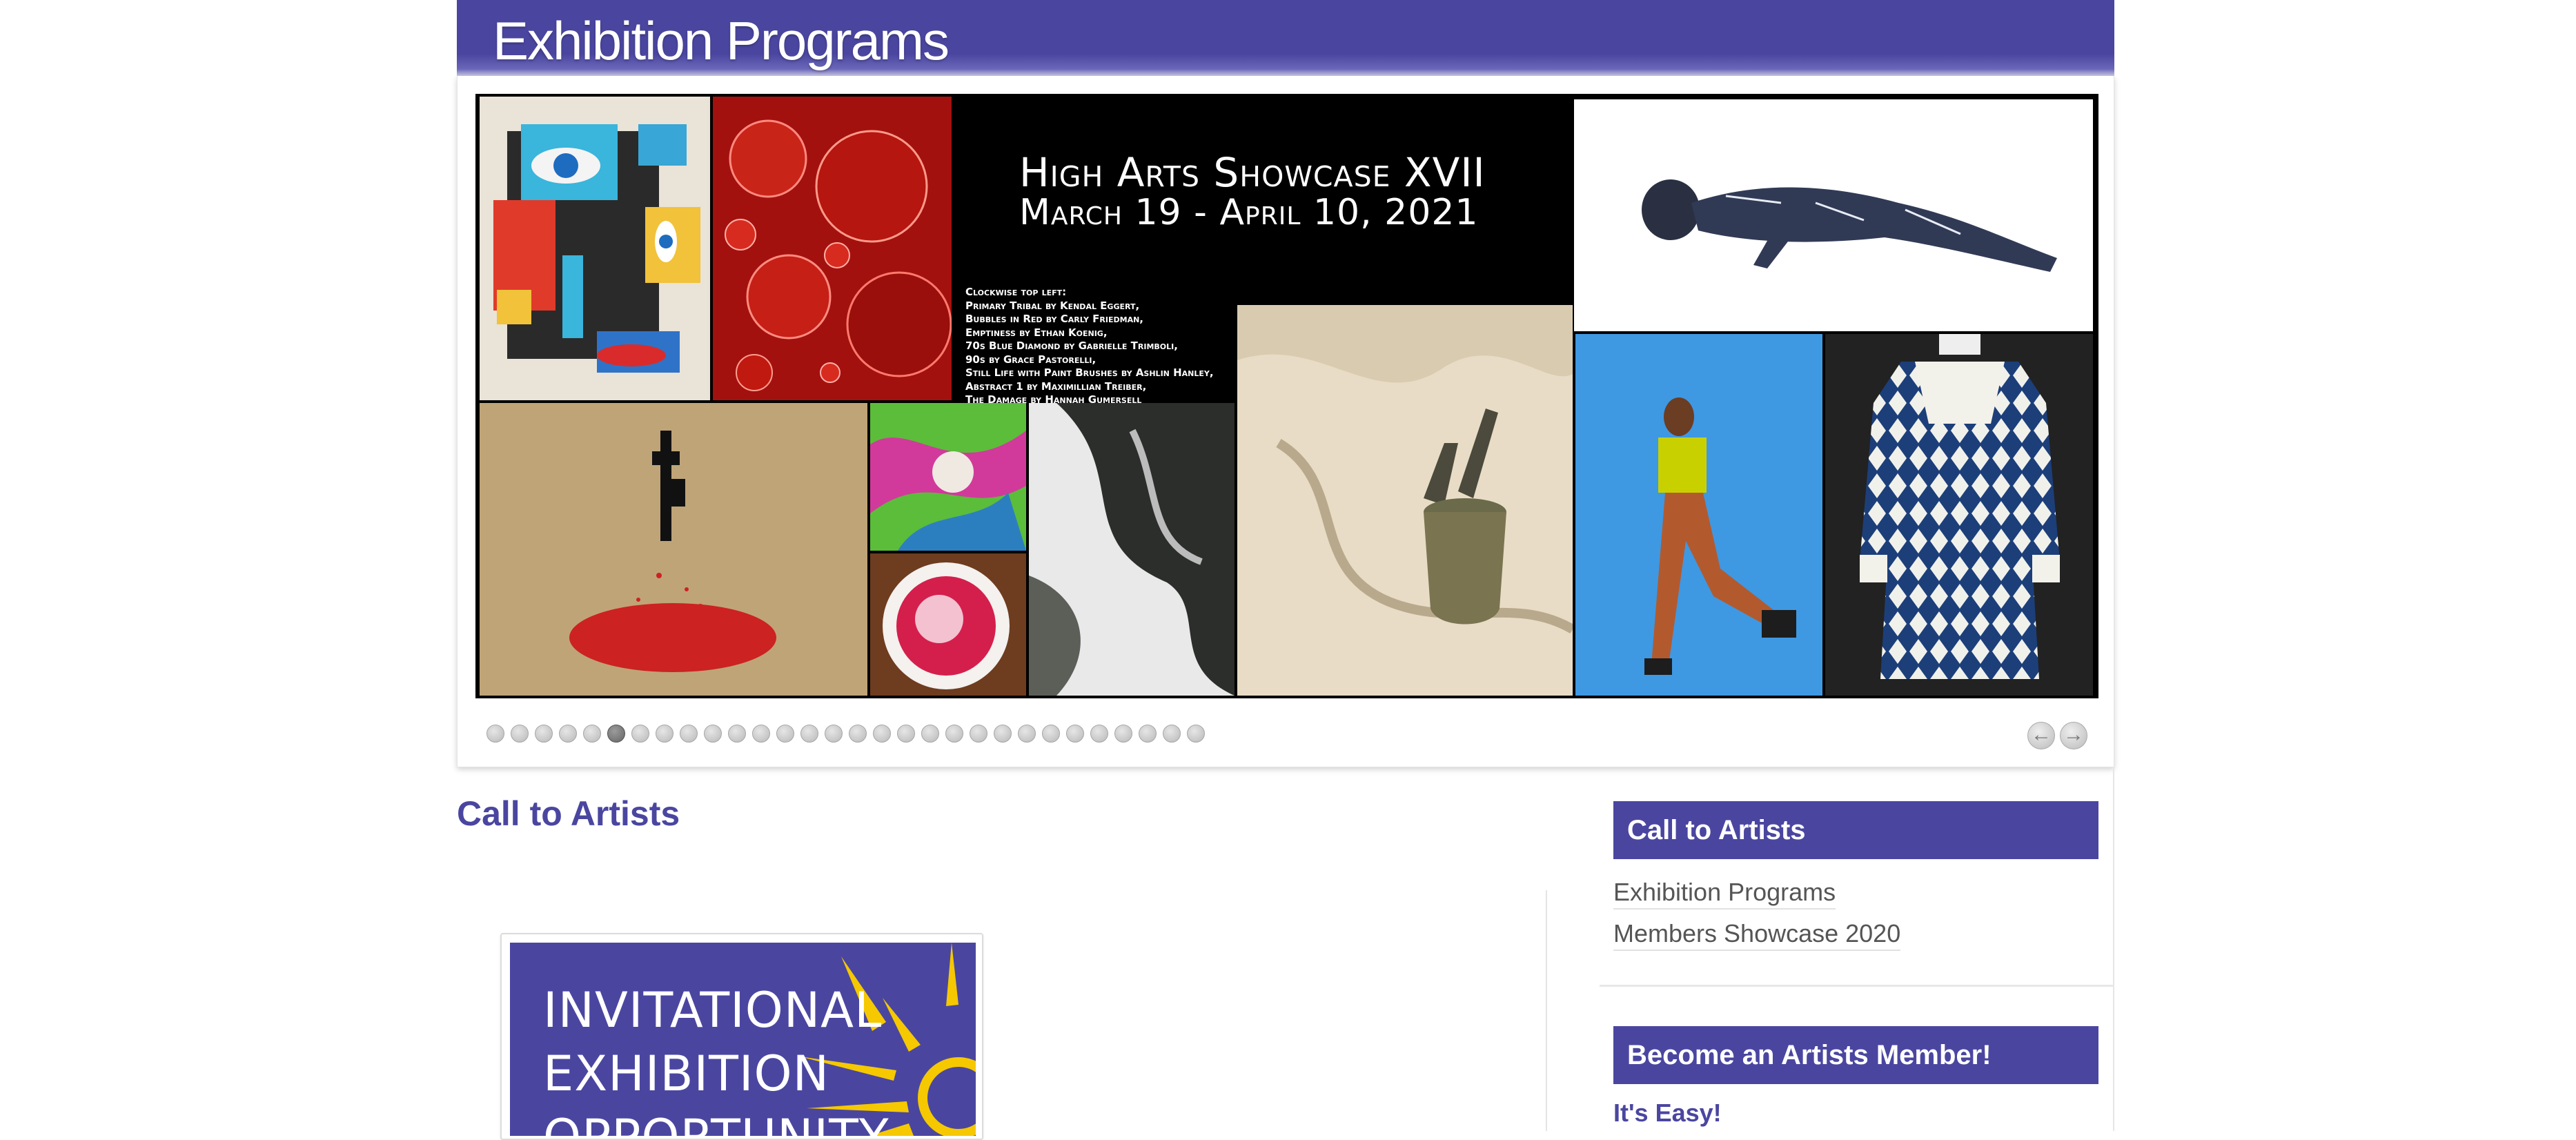 The height and width of the screenshot is (1140, 2576). Describe the element at coordinates (1724, 894) in the screenshot. I see `sidebar-link-exhibition-programs: Exhibition Programs` at that location.